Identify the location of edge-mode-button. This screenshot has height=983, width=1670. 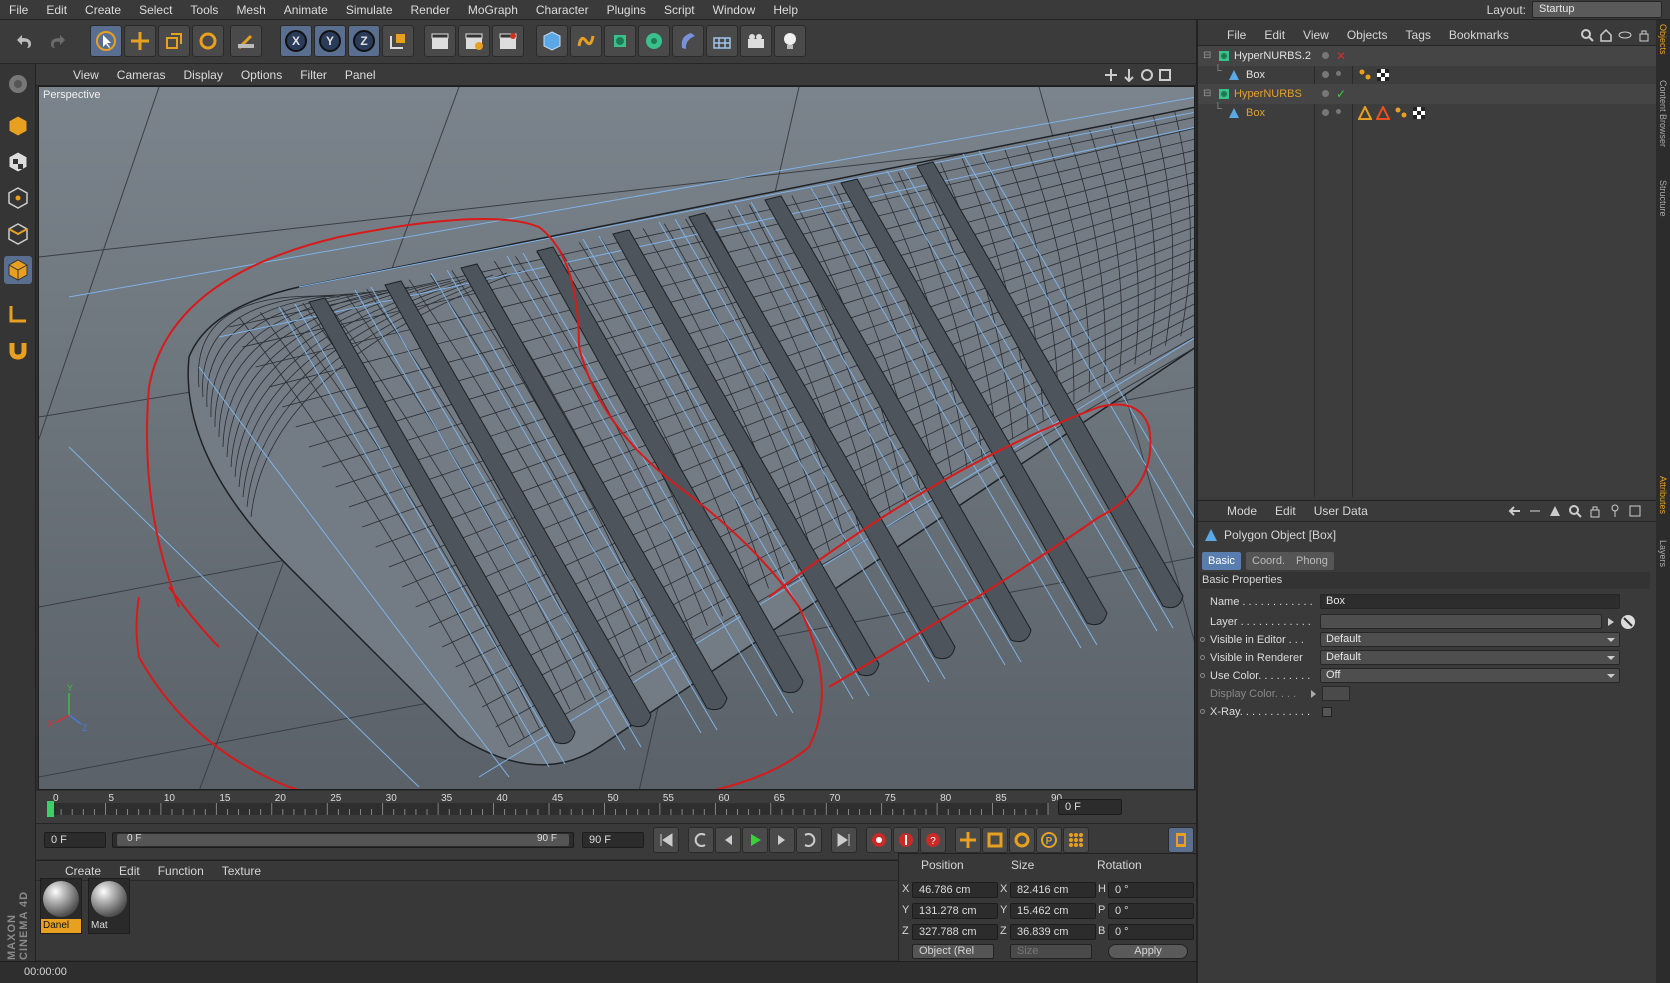
(18, 234).